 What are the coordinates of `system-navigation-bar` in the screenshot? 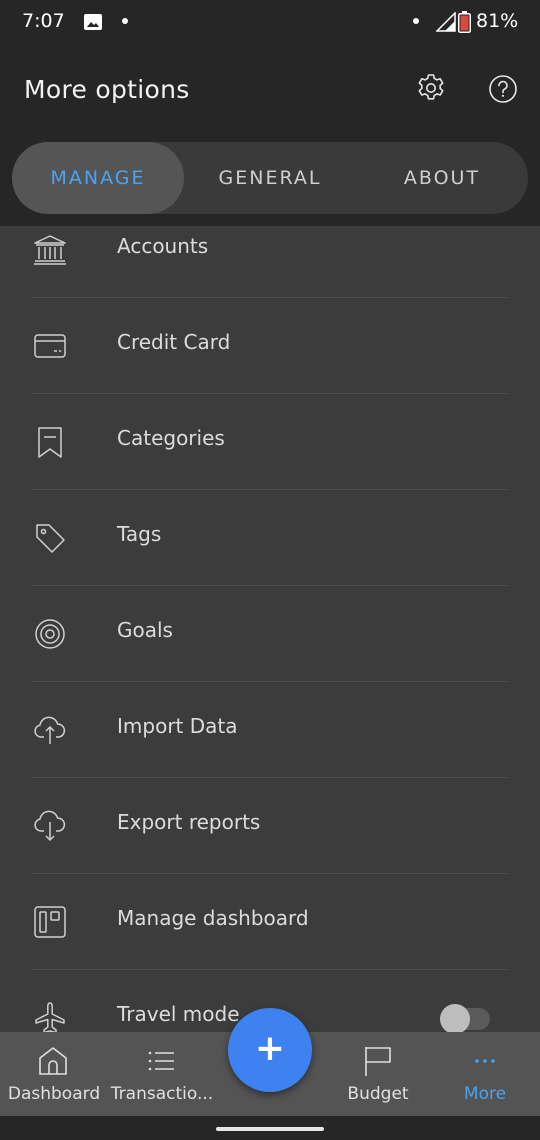 It's located at (270, 1128).